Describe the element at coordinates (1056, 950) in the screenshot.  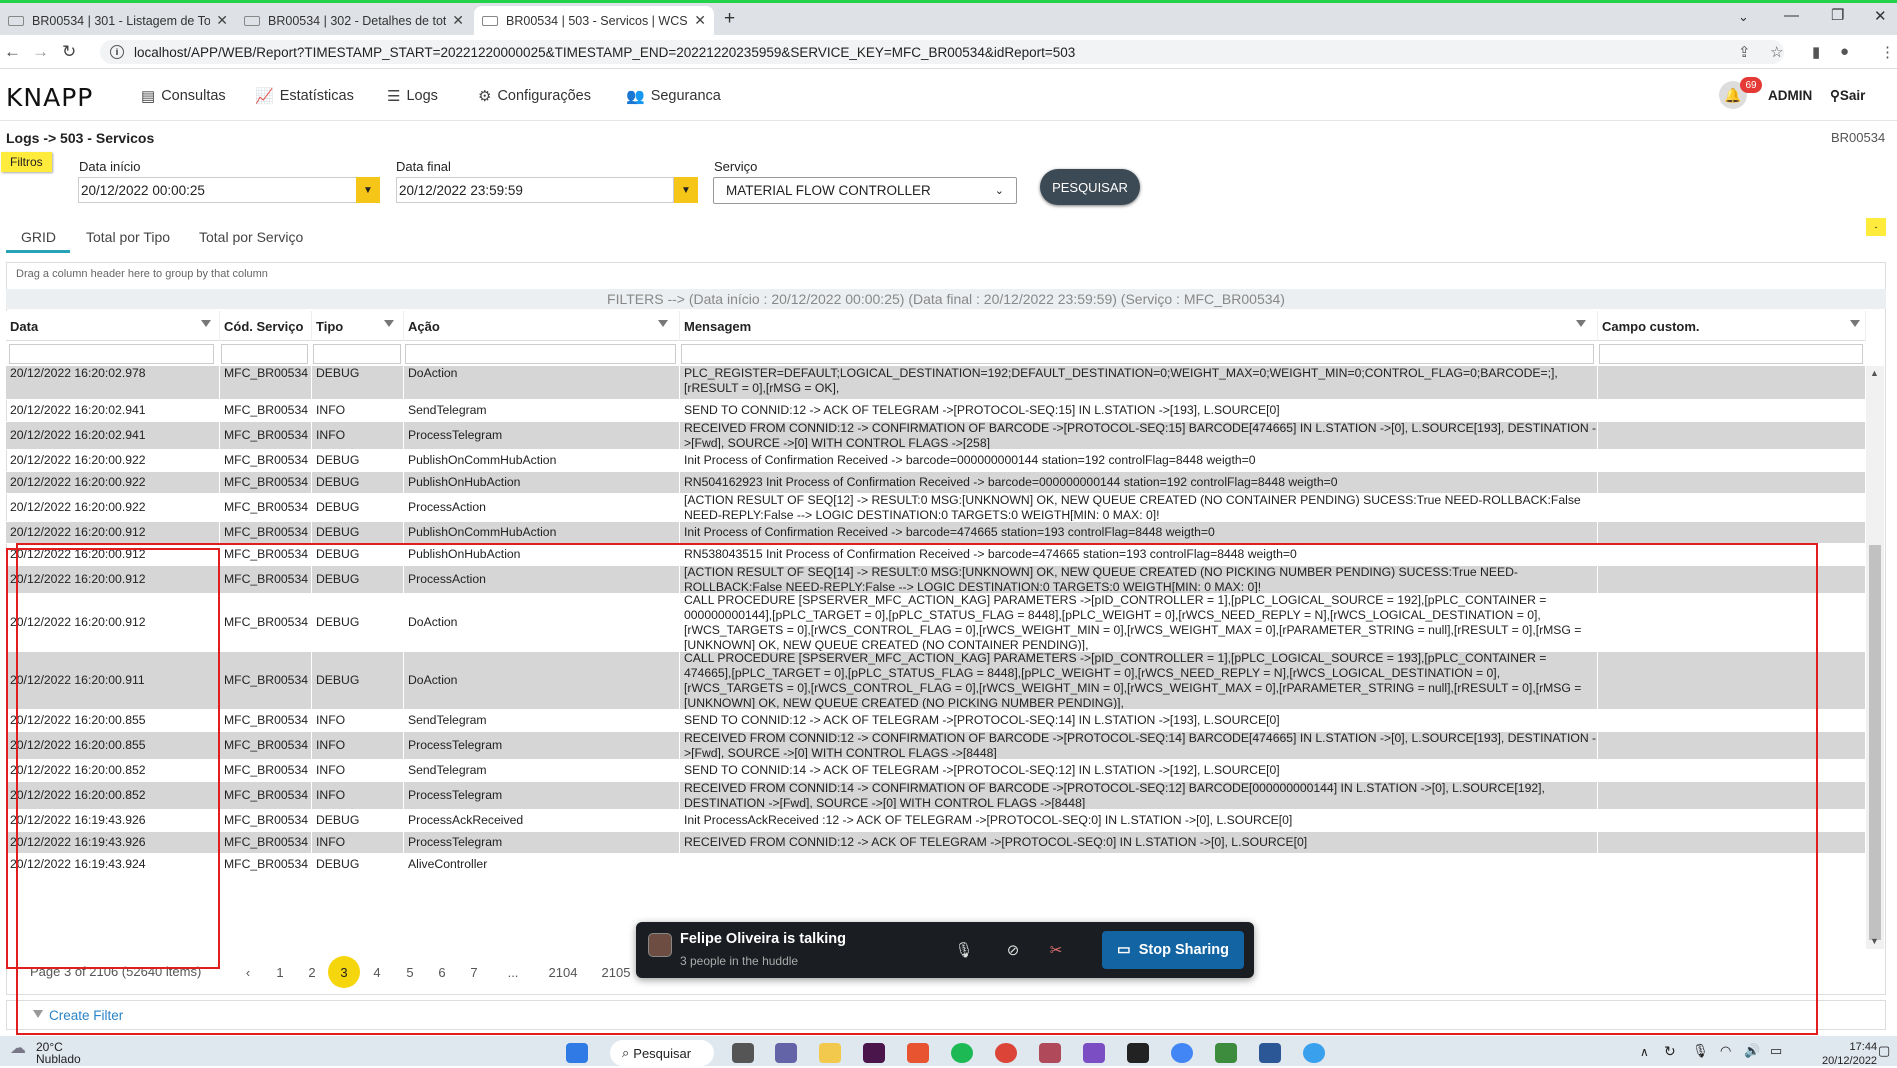
I see `screen-share-off-icon: ✂` at that location.